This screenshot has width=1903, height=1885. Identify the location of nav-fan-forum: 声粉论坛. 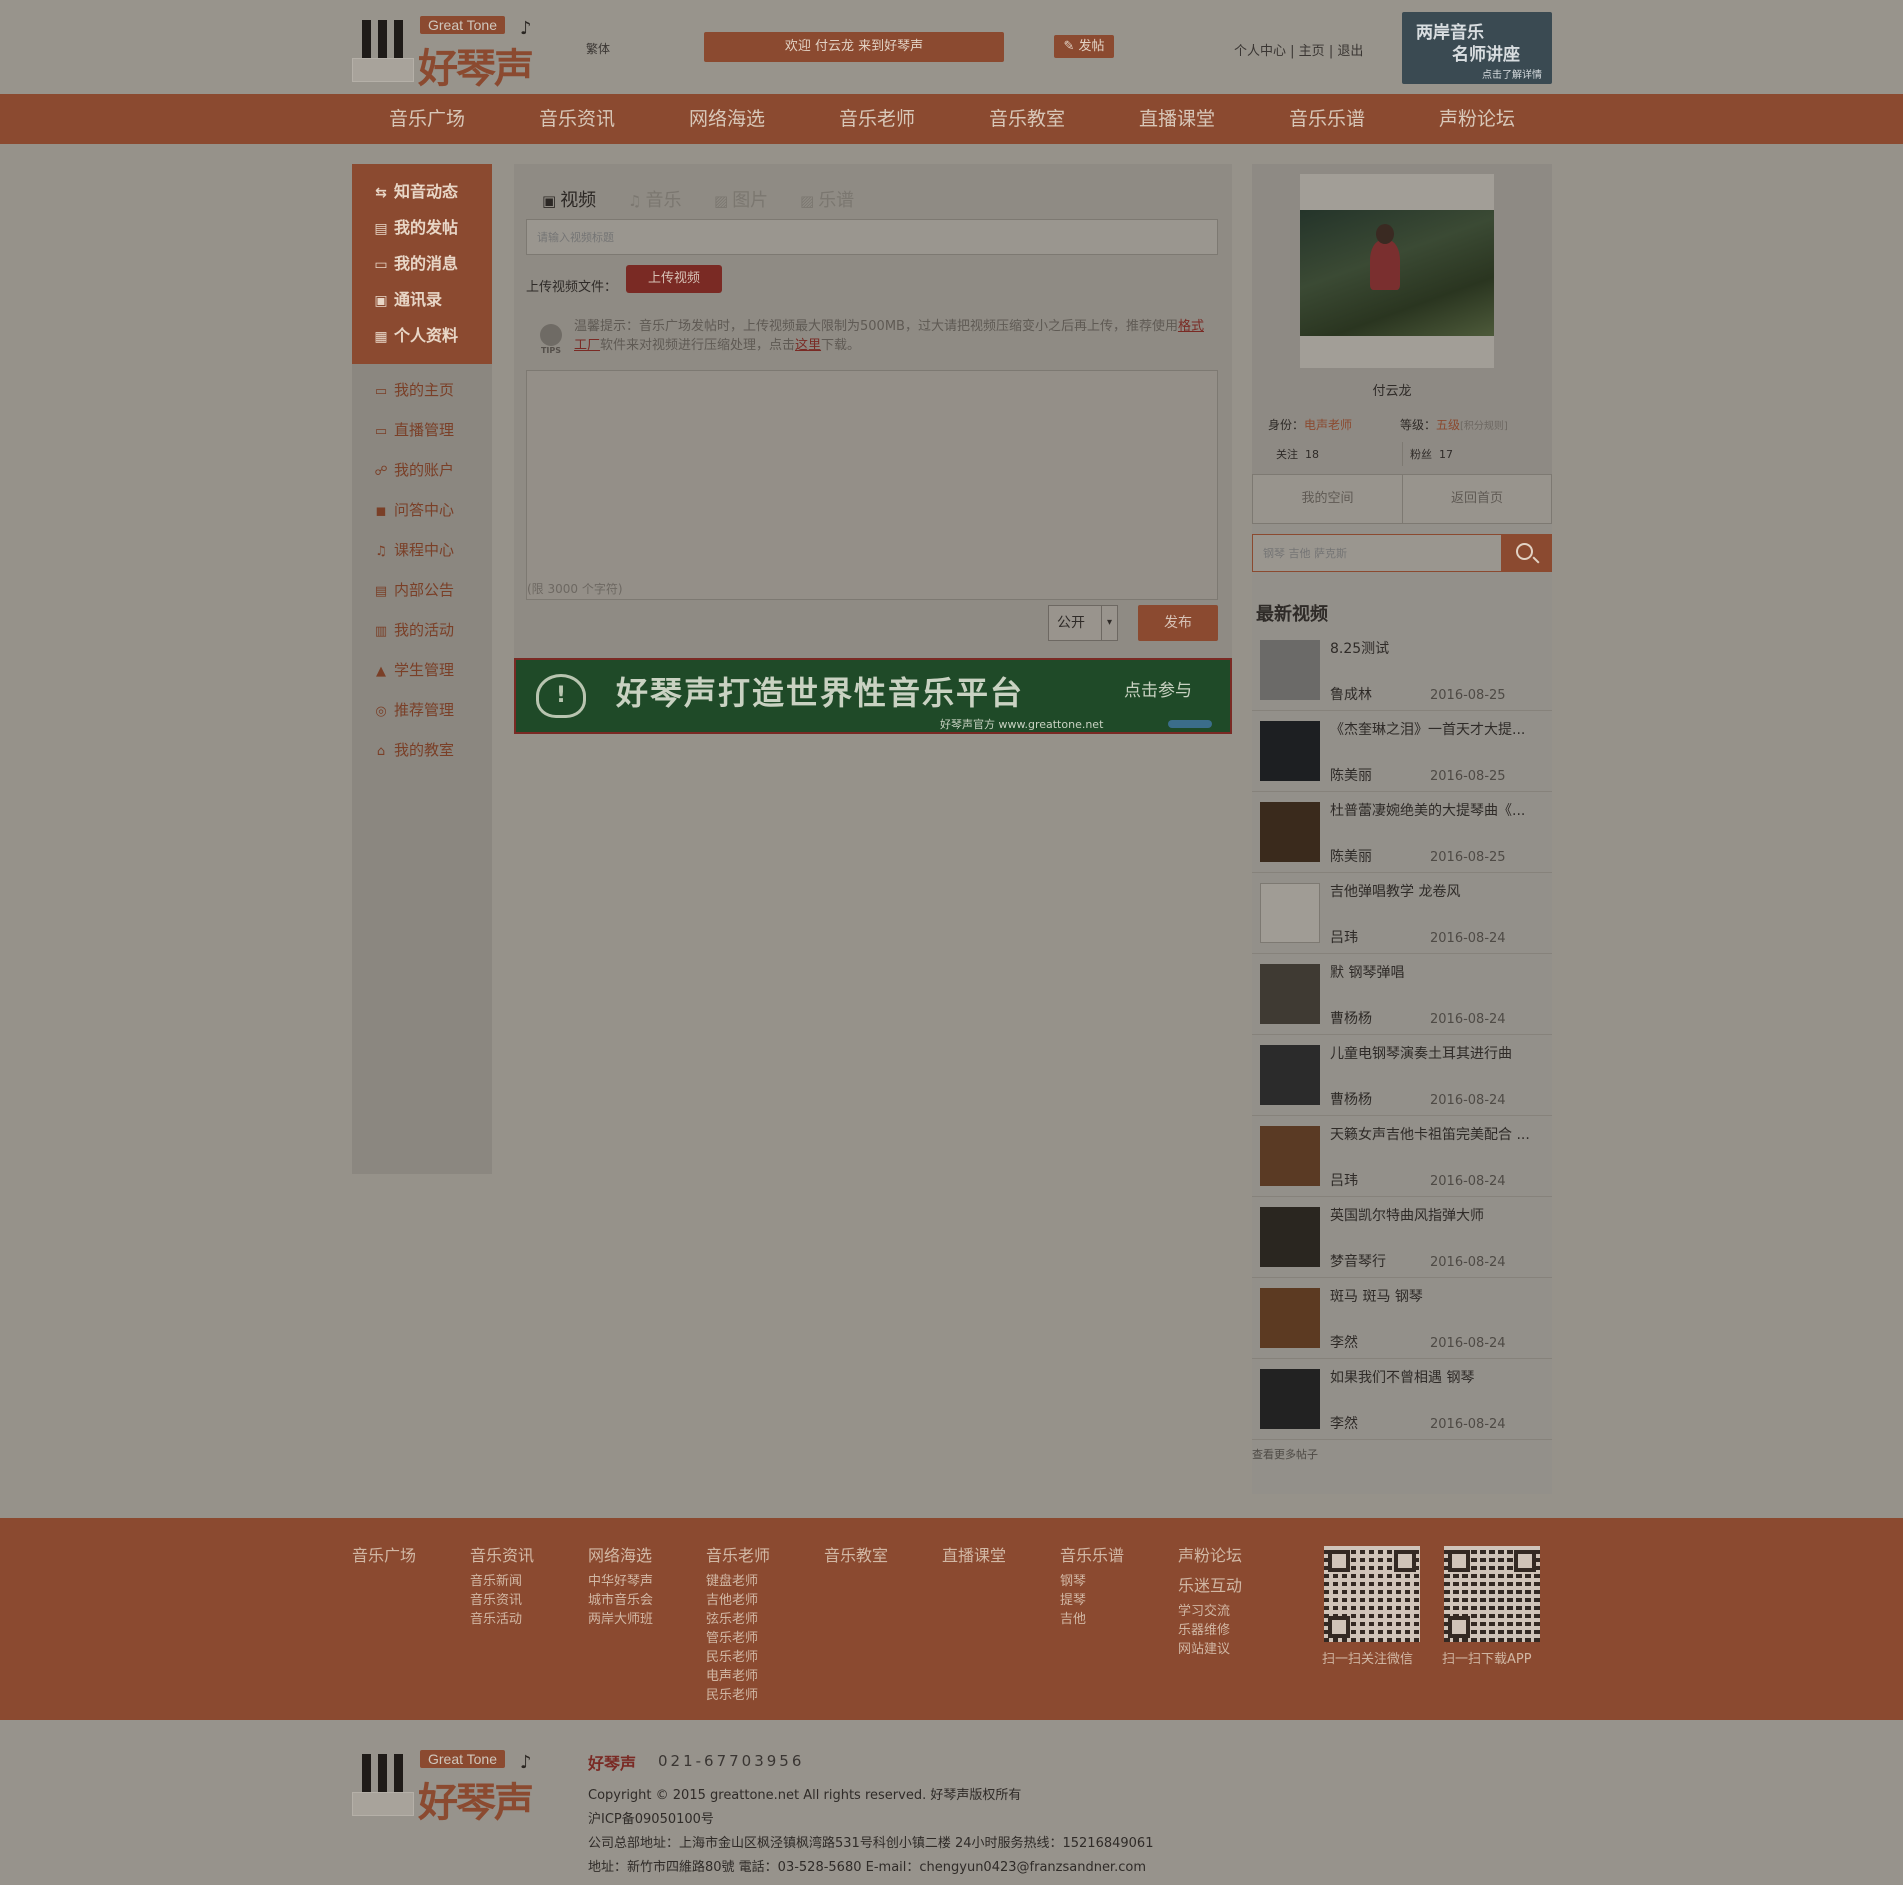
(1477, 119).